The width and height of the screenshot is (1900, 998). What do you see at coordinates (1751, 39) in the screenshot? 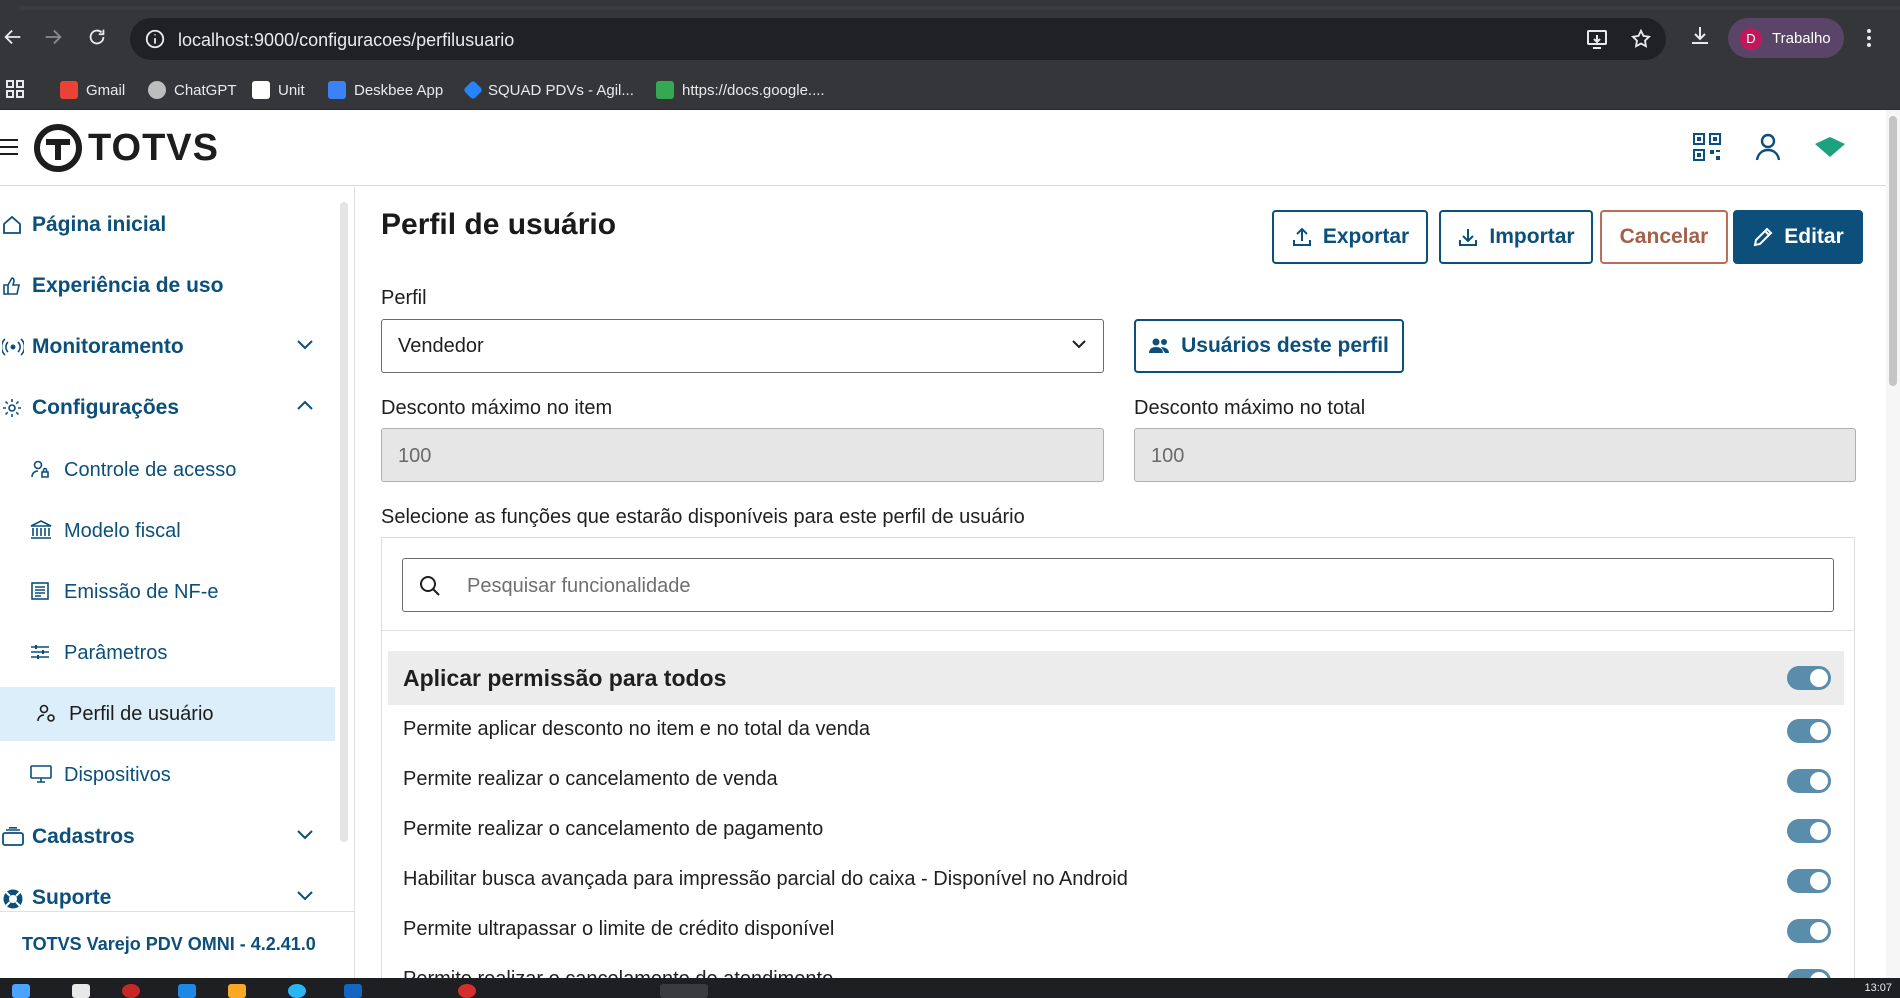
I see `profile-avatar: D` at bounding box center [1751, 39].